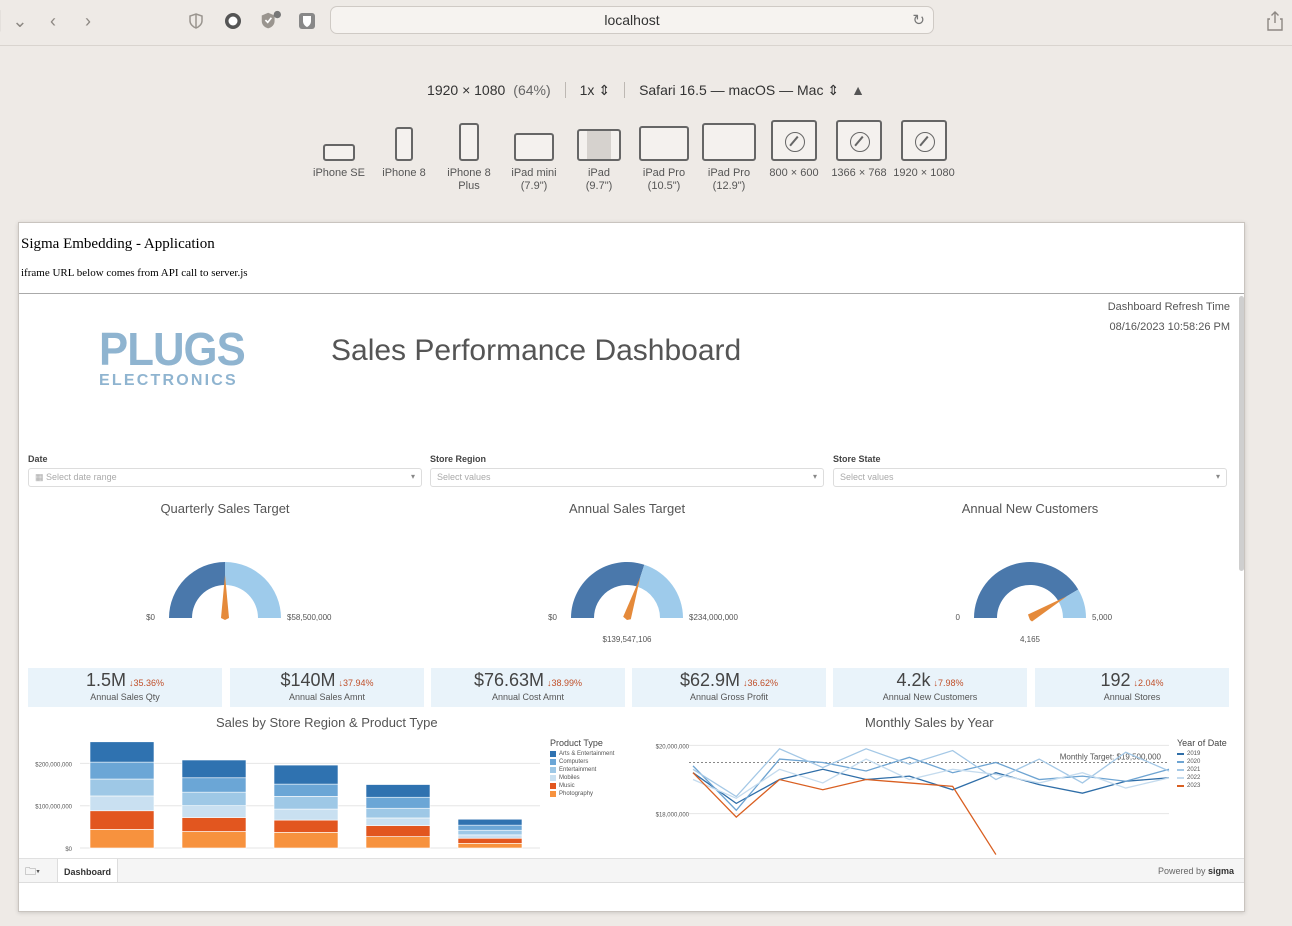 This screenshot has height=926, width=1292. I want to click on powered-by: Powered by sigma, so click(1196, 871).